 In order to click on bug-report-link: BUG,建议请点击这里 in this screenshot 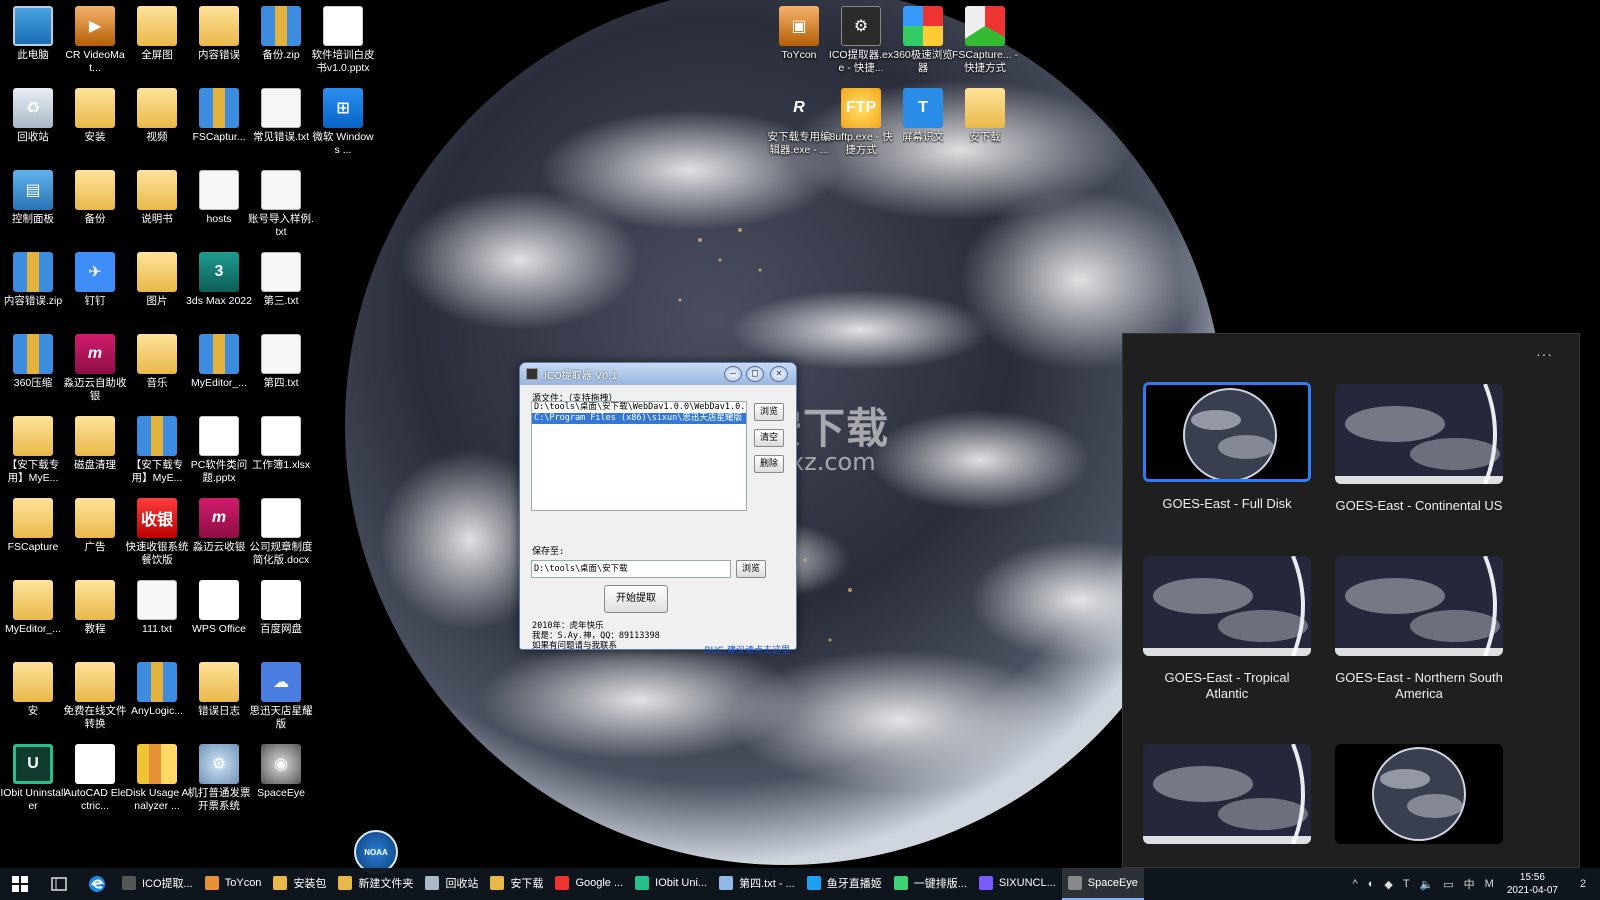, I will do `click(747, 649)`.